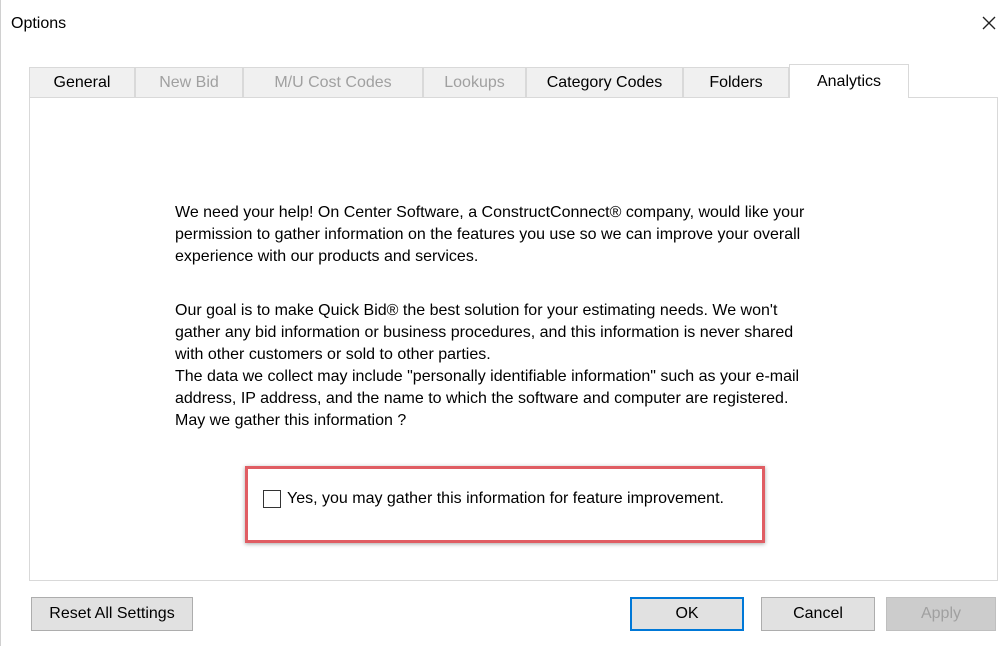  Describe the element at coordinates (604, 82) in the screenshot. I see `tab-category-codes: Category Codes` at that location.